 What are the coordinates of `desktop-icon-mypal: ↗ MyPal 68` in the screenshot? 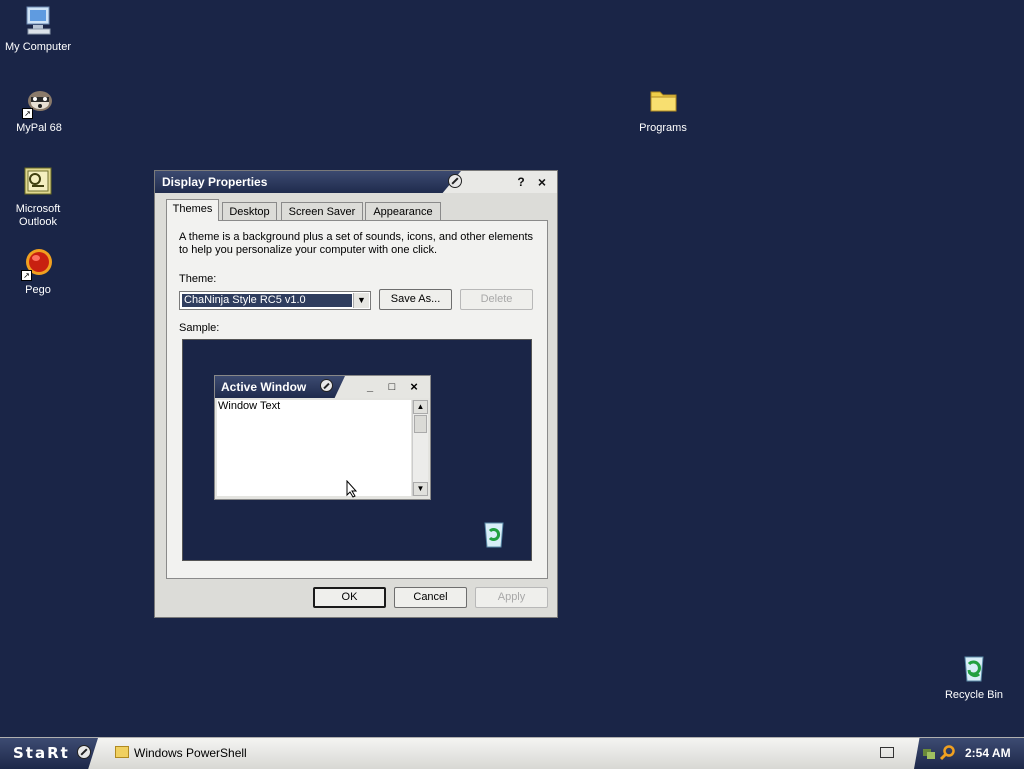 It's located at (39, 110).